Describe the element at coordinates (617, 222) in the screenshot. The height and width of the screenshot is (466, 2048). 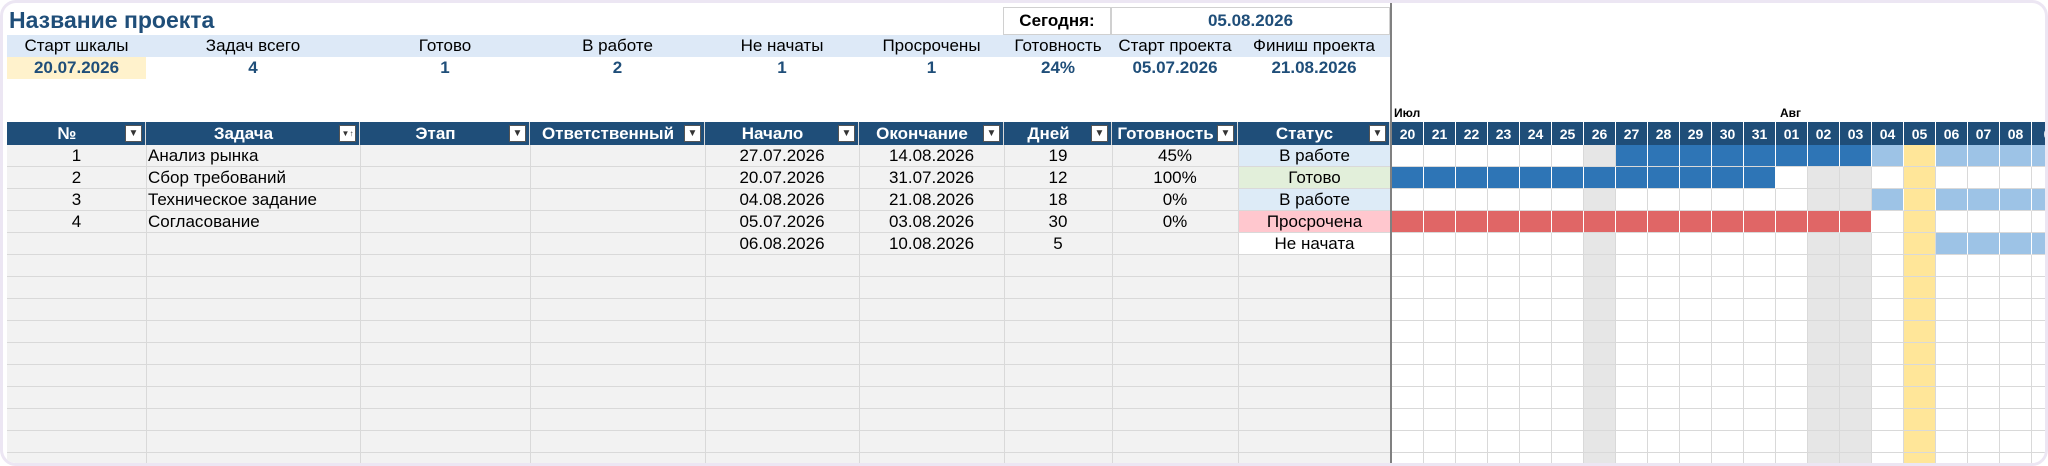
I see `cell-owner` at that location.